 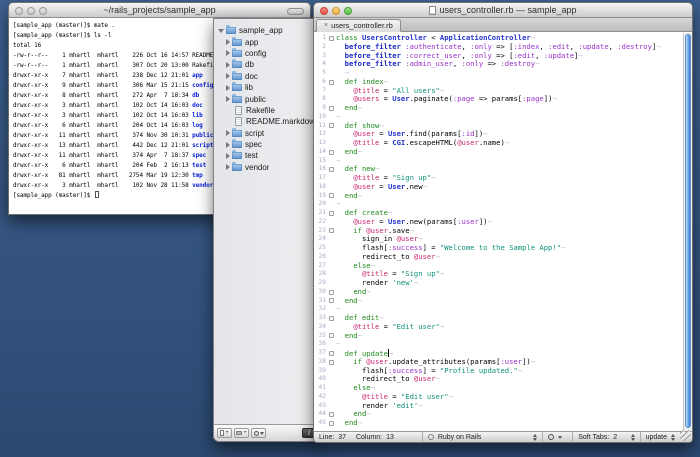 I want to click on code-line: 9 end¬, so click(x=503, y=108).